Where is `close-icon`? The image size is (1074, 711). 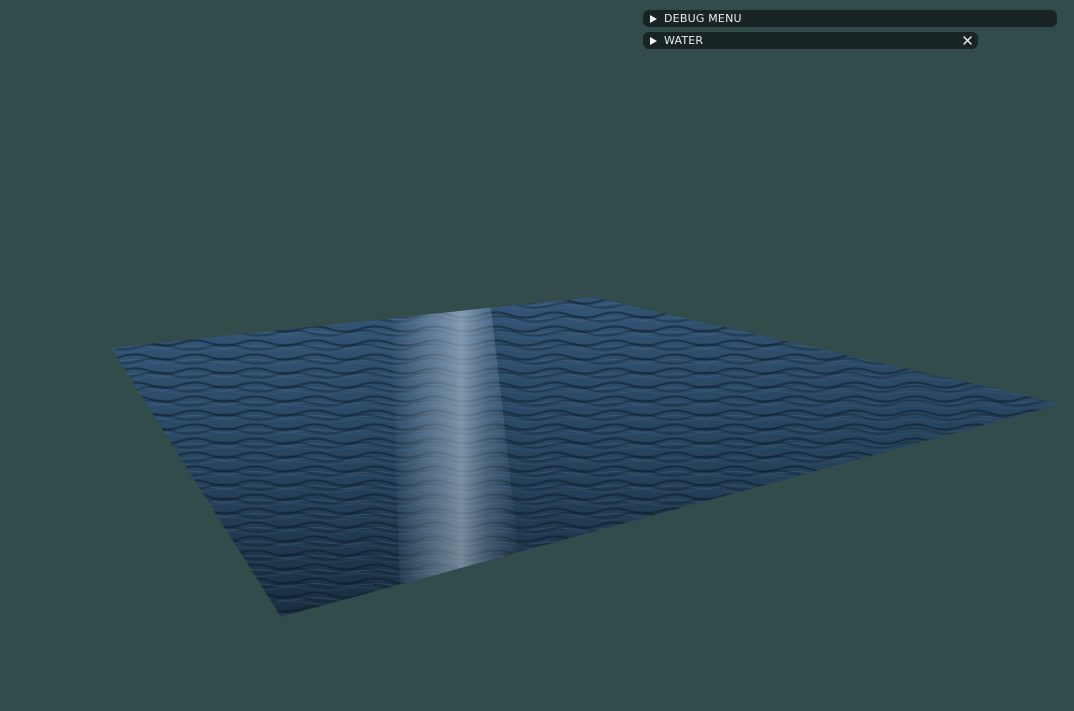
close-icon is located at coordinates (967, 40).